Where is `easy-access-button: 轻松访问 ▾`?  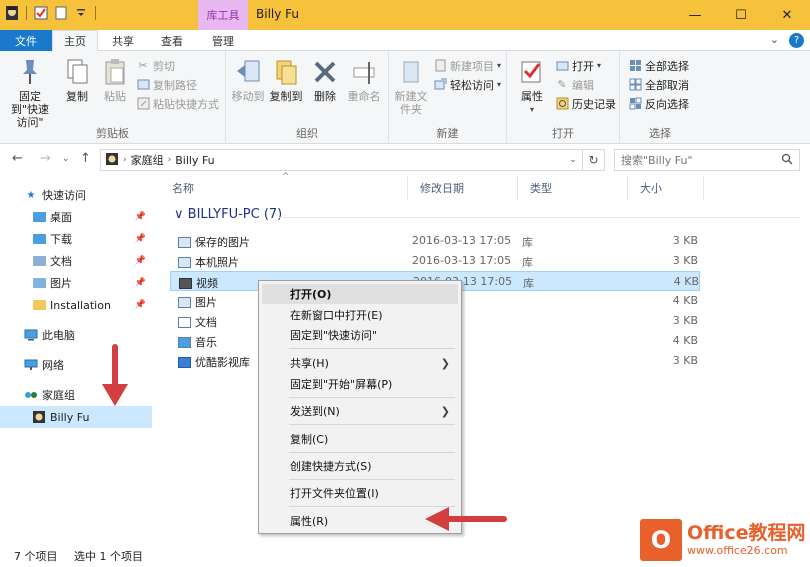 easy-access-button: 轻松访问 ▾ is located at coordinates (467, 84).